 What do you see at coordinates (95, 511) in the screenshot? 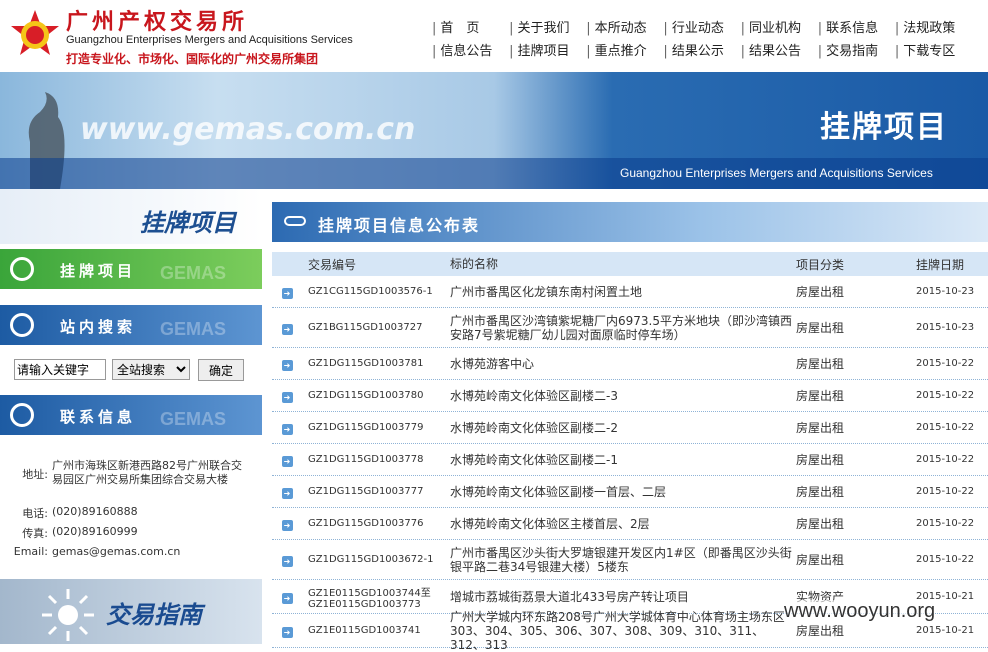
I see `phone-value: (020)89160888` at bounding box center [95, 511].